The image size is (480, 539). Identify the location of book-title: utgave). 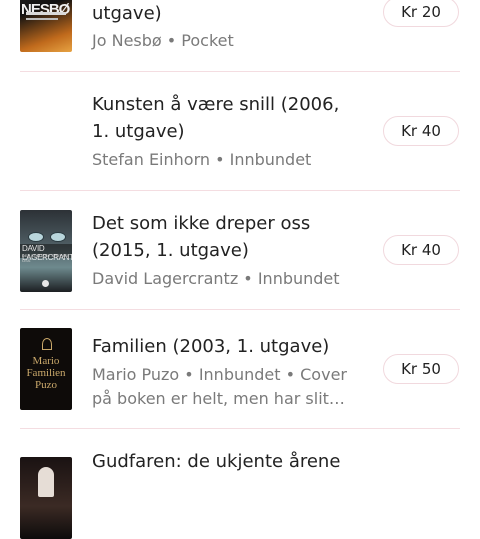
(227, 13).